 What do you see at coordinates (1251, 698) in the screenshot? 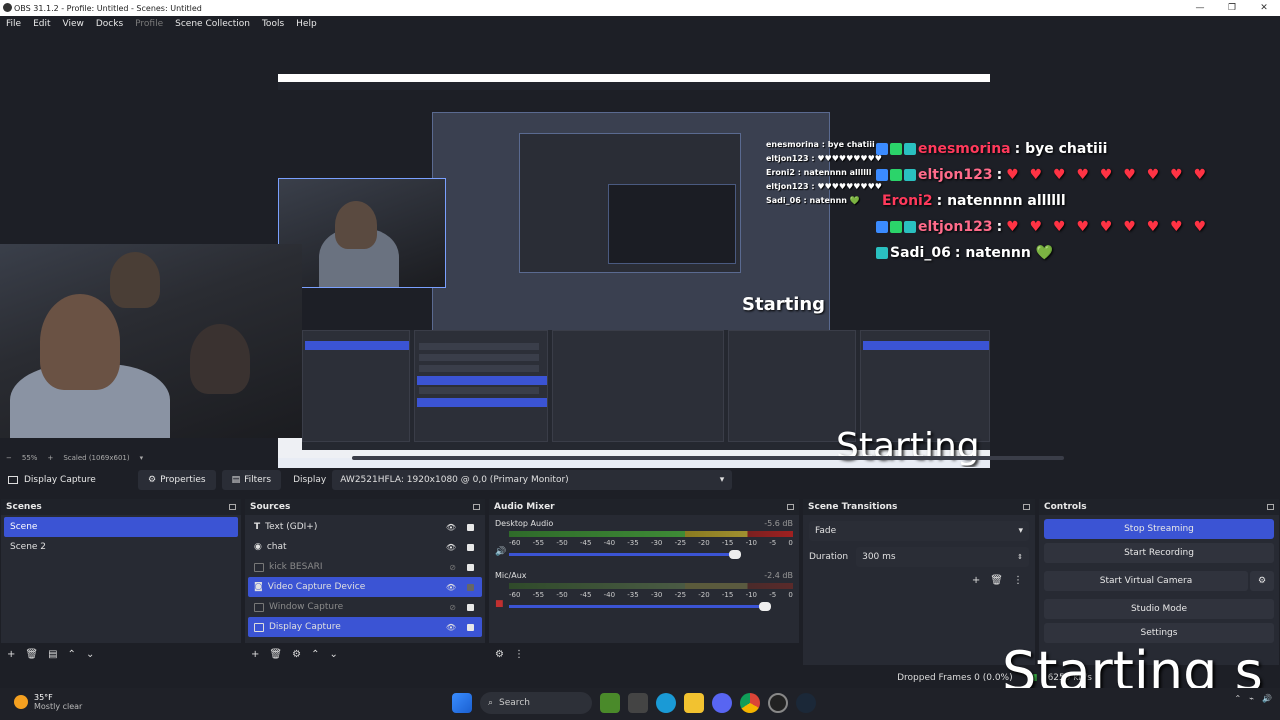
I see `network-icon: ⌁` at bounding box center [1251, 698].